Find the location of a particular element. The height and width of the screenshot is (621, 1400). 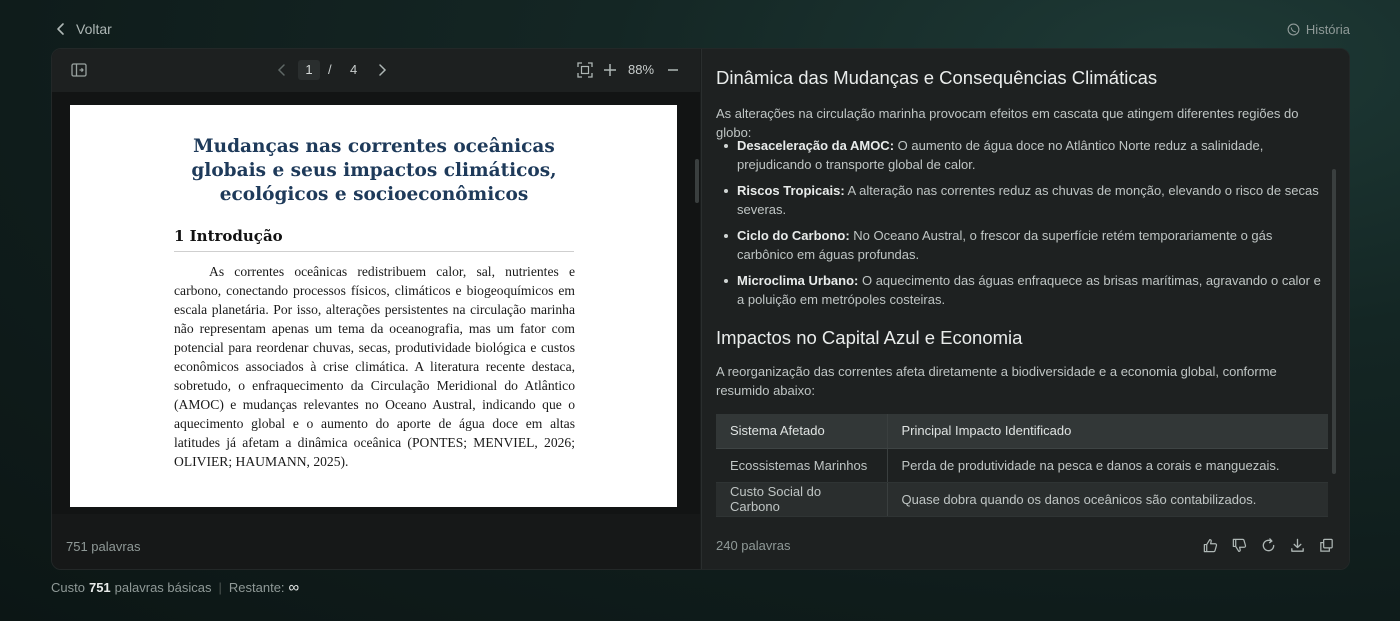

zoom-level: 88% is located at coordinates (641, 69).